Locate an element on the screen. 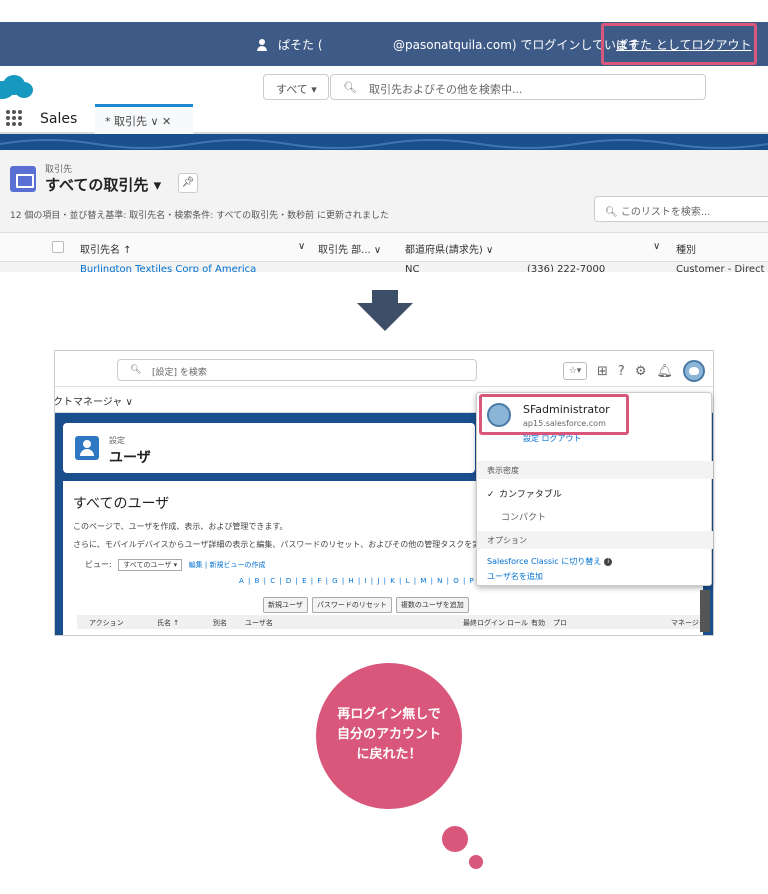  users-heading: すべてのユーザ is located at coordinates (121, 504).